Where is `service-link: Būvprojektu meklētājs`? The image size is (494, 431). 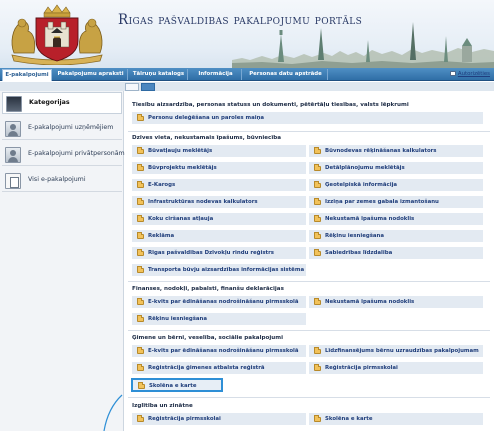
service-link: Būvprojektu meklētājs is located at coordinates (219, 168).